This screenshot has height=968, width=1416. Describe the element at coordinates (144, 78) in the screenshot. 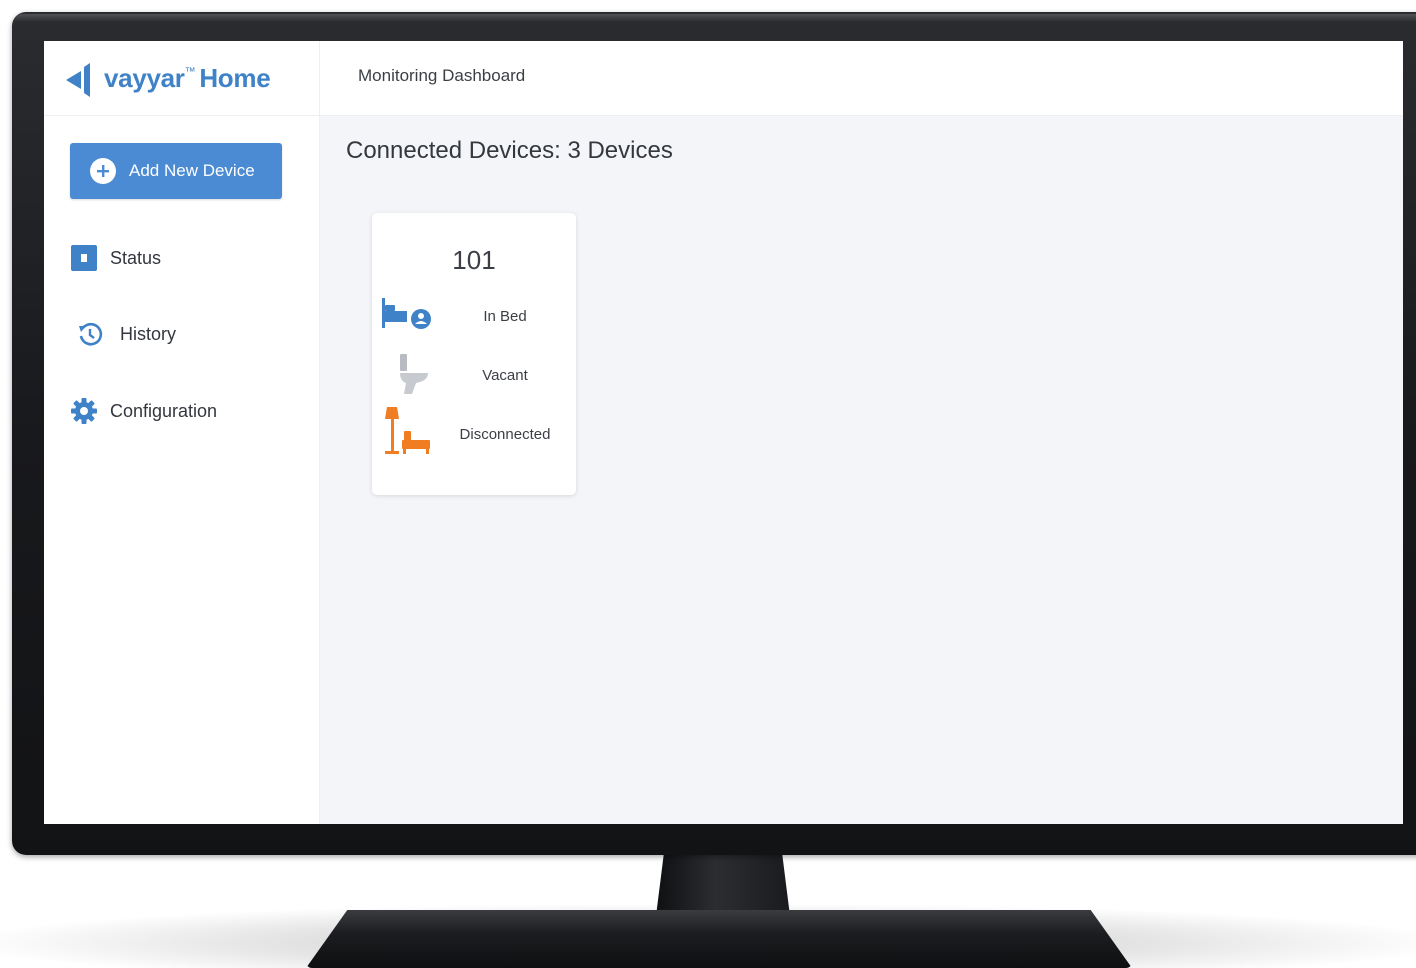

I see `brand-name: vayyar` at that location.